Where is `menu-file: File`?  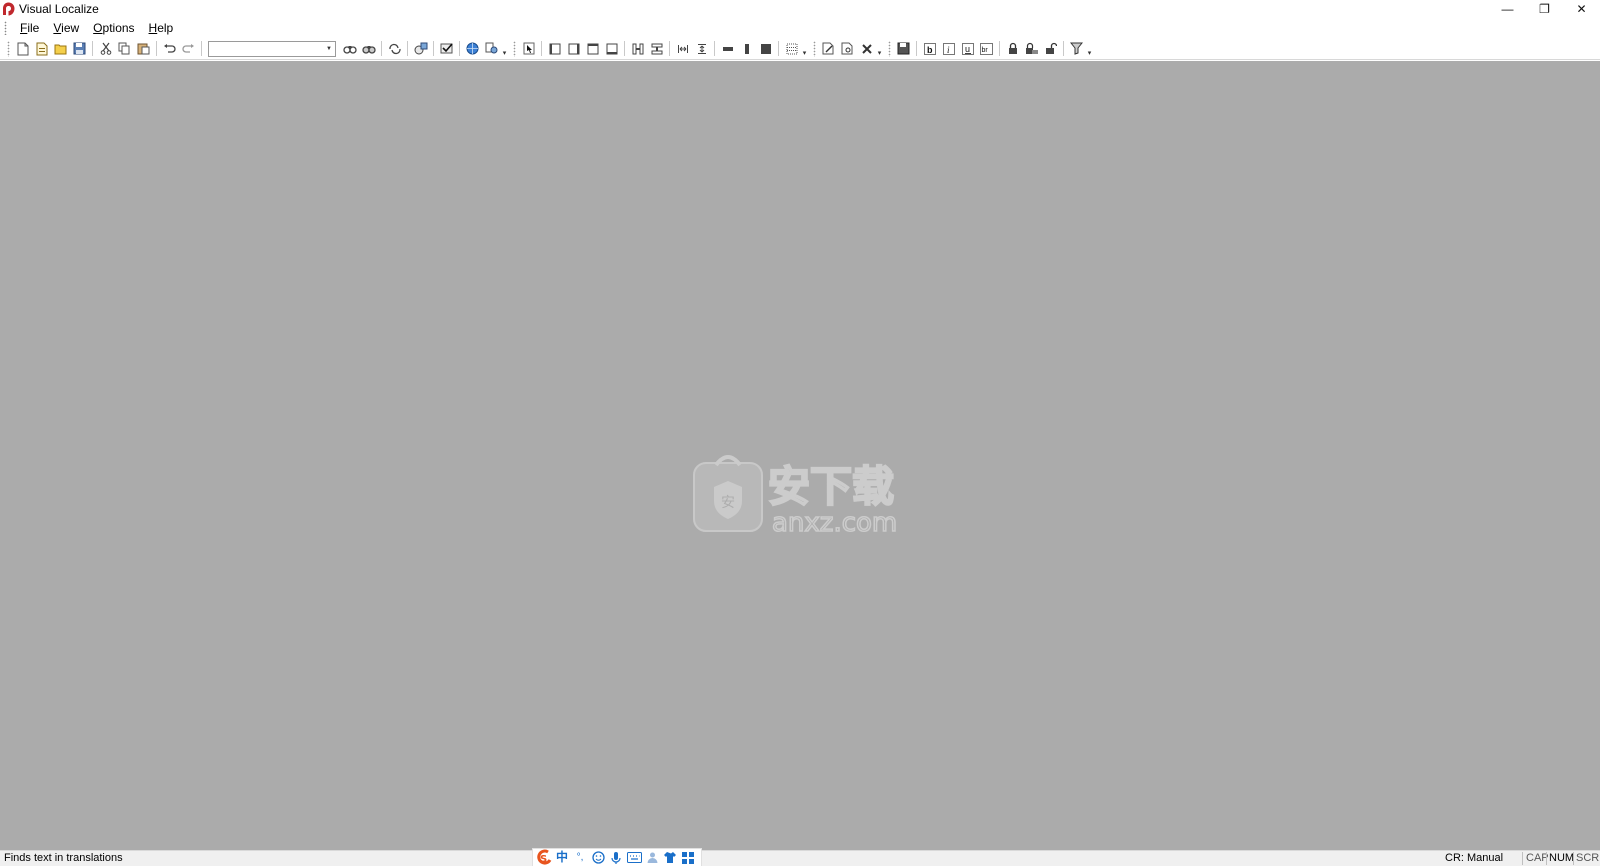 menu-file: File is located at coordinates (29, 28).